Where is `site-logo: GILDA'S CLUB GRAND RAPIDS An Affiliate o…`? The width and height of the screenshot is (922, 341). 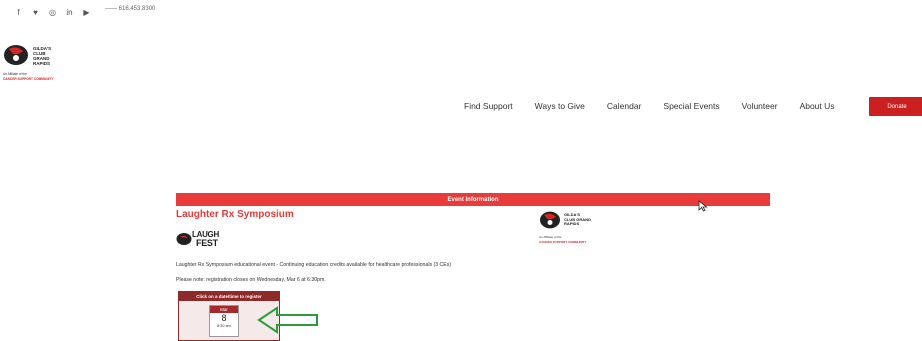
site-logo: GILDA'S CLUB GRAND RAPIDS An Affiliate o… is located at coordinates (38, 65).